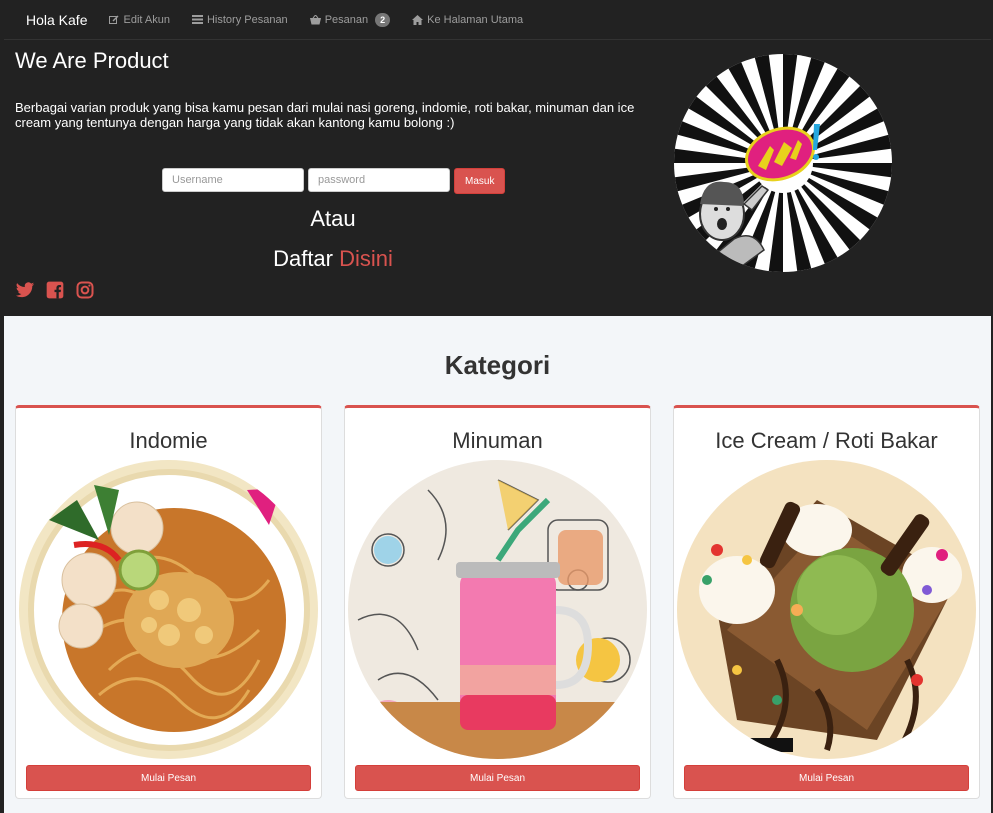 This screenshot has width=993, height=813. What do you see at coordinates (168, 778) in the screenshot?
I see `order-button-indomie: Mulai Pesan` at bounding box center [168, 778].